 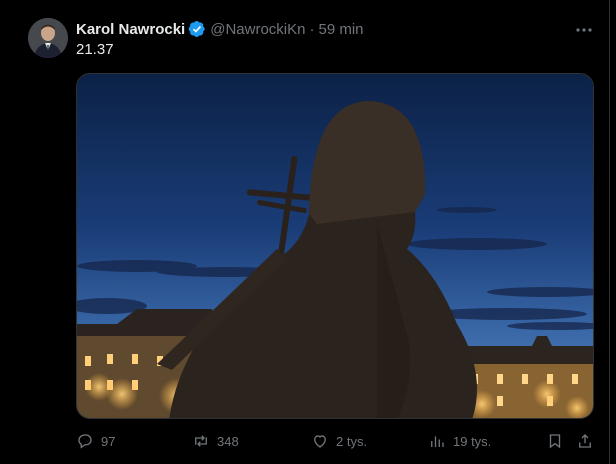 What do you see at coordinates (95, 441) in the screenshot?
I see `reply-button: 97` at bounding box center [95, 441].